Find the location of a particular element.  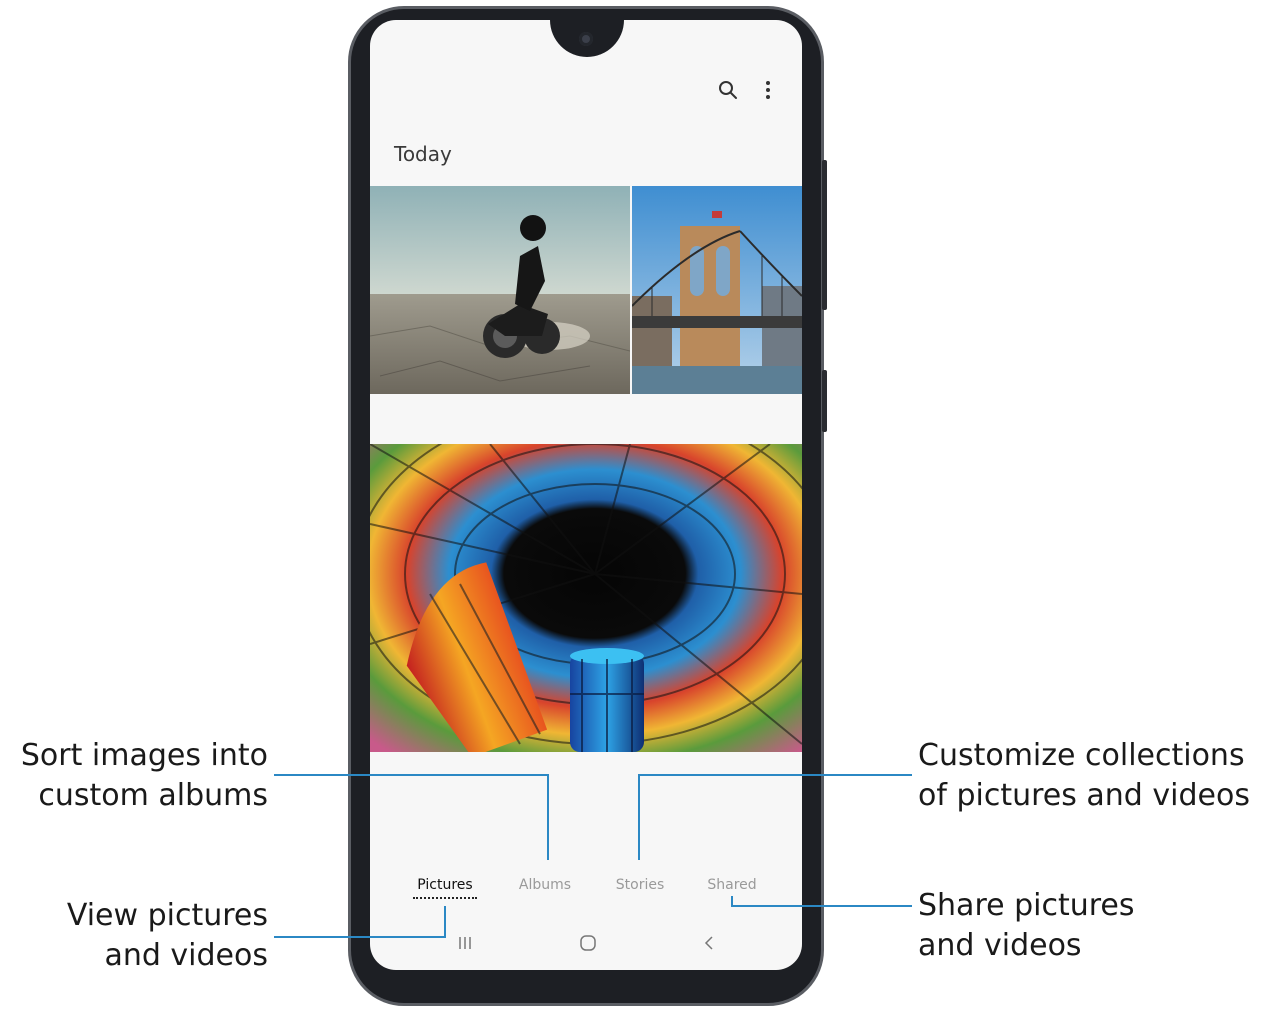

callout-shared-line1: Share pictures is located at coordinates (1026, 905).